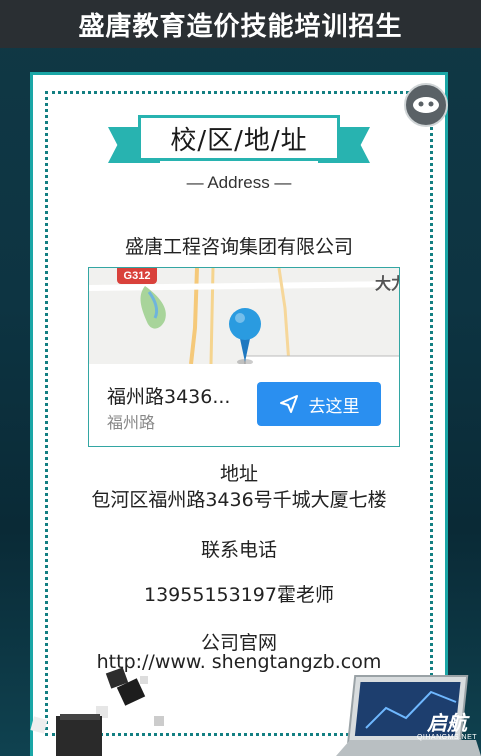  What do you see at coordinates (245, 336) in the screenshot?
I see `location-pin-icon` at bounding box center [245, 336].